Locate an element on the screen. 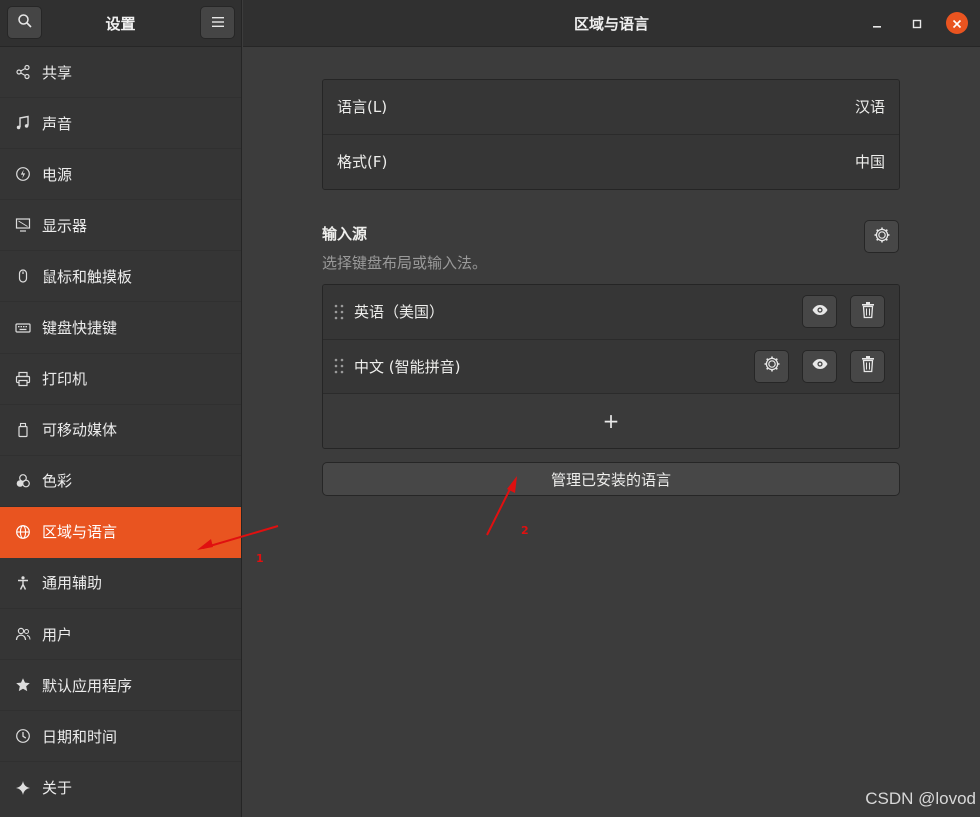  sidebar-header: 设置 is located at coordinates (120, 23).